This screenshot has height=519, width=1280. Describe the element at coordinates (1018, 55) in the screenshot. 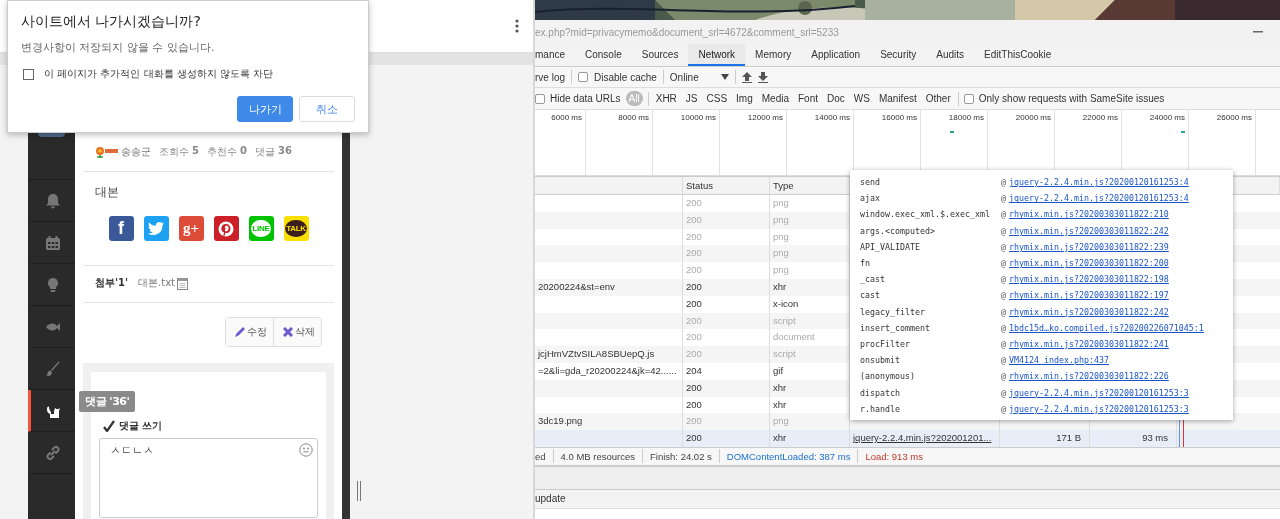

I see `panel-tab: EditThisCookie` at that location.